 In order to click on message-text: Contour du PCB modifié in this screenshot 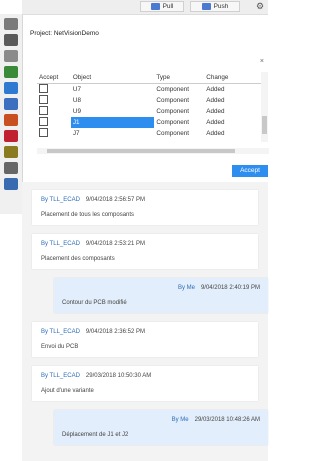, I will do `click(94, 303)`.